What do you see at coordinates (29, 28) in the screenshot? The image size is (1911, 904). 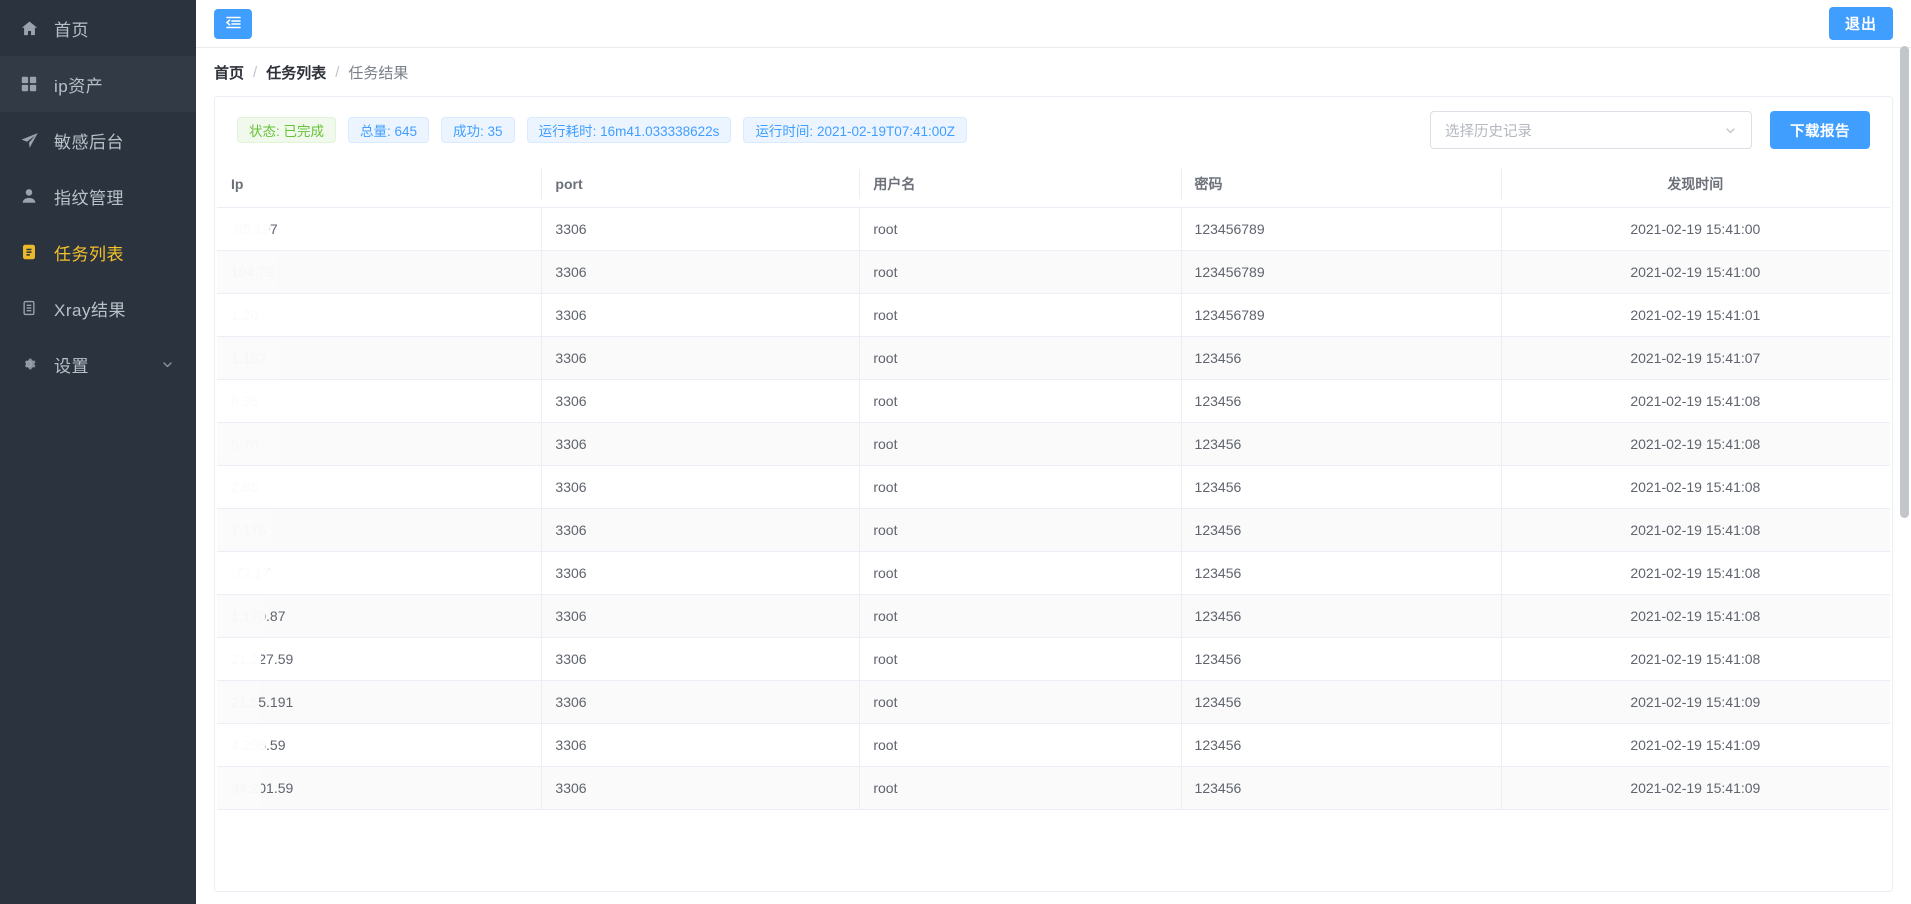 I see `home-icon` at bounding box center [29, 28].